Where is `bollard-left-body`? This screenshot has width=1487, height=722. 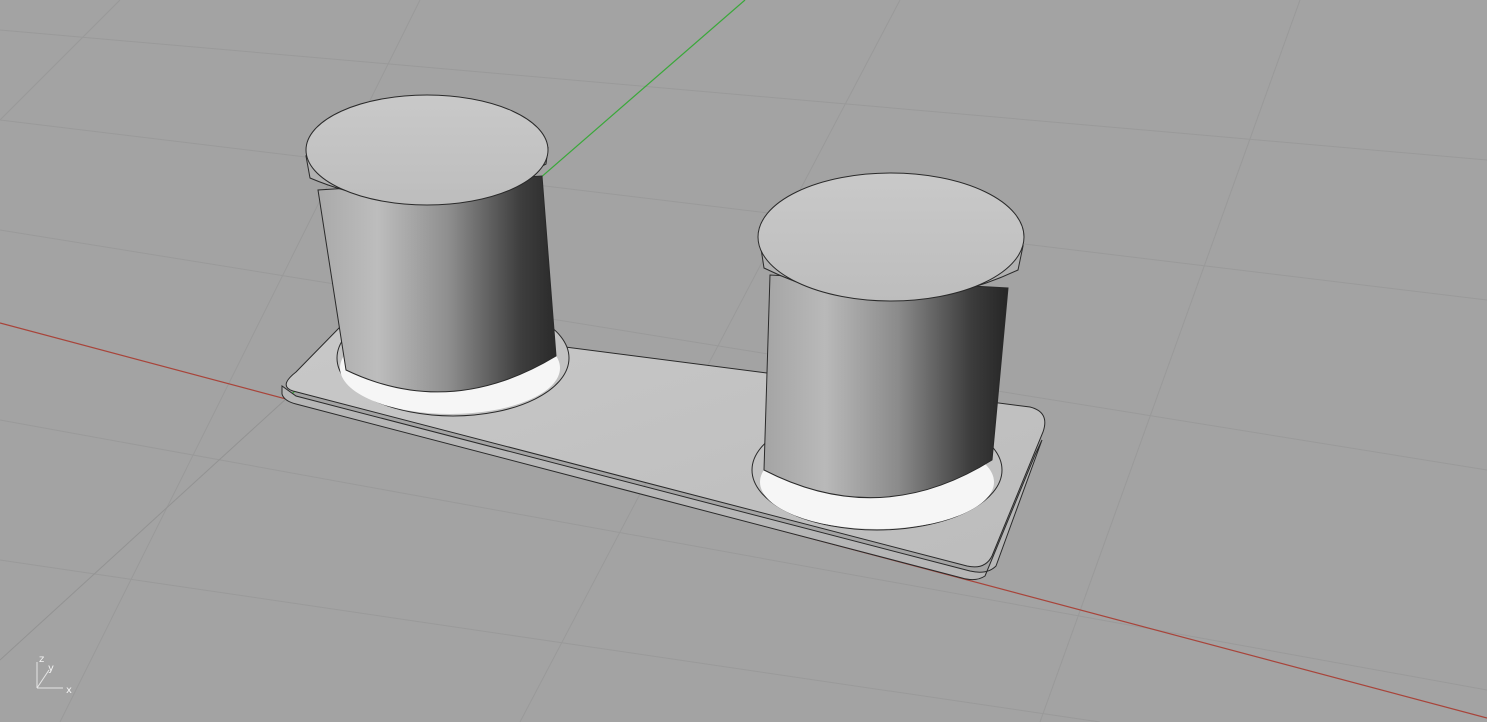
bollard-left-body is located at coordinates (437, 284).